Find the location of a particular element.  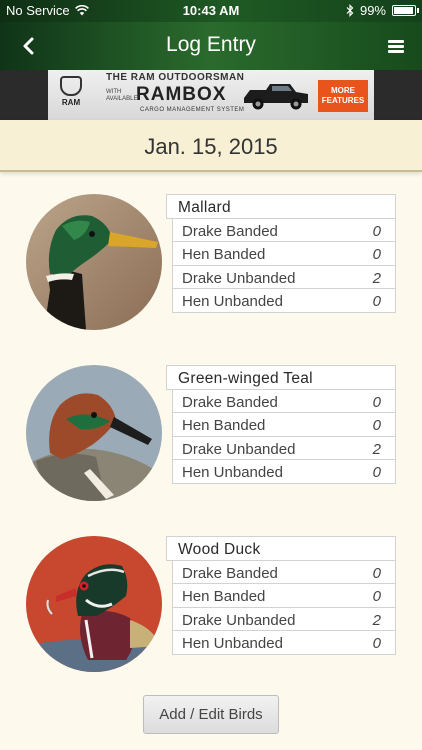

ad-subline: CARGO MANAGEMENT SYSTEM is located at coordinates (192, 110).